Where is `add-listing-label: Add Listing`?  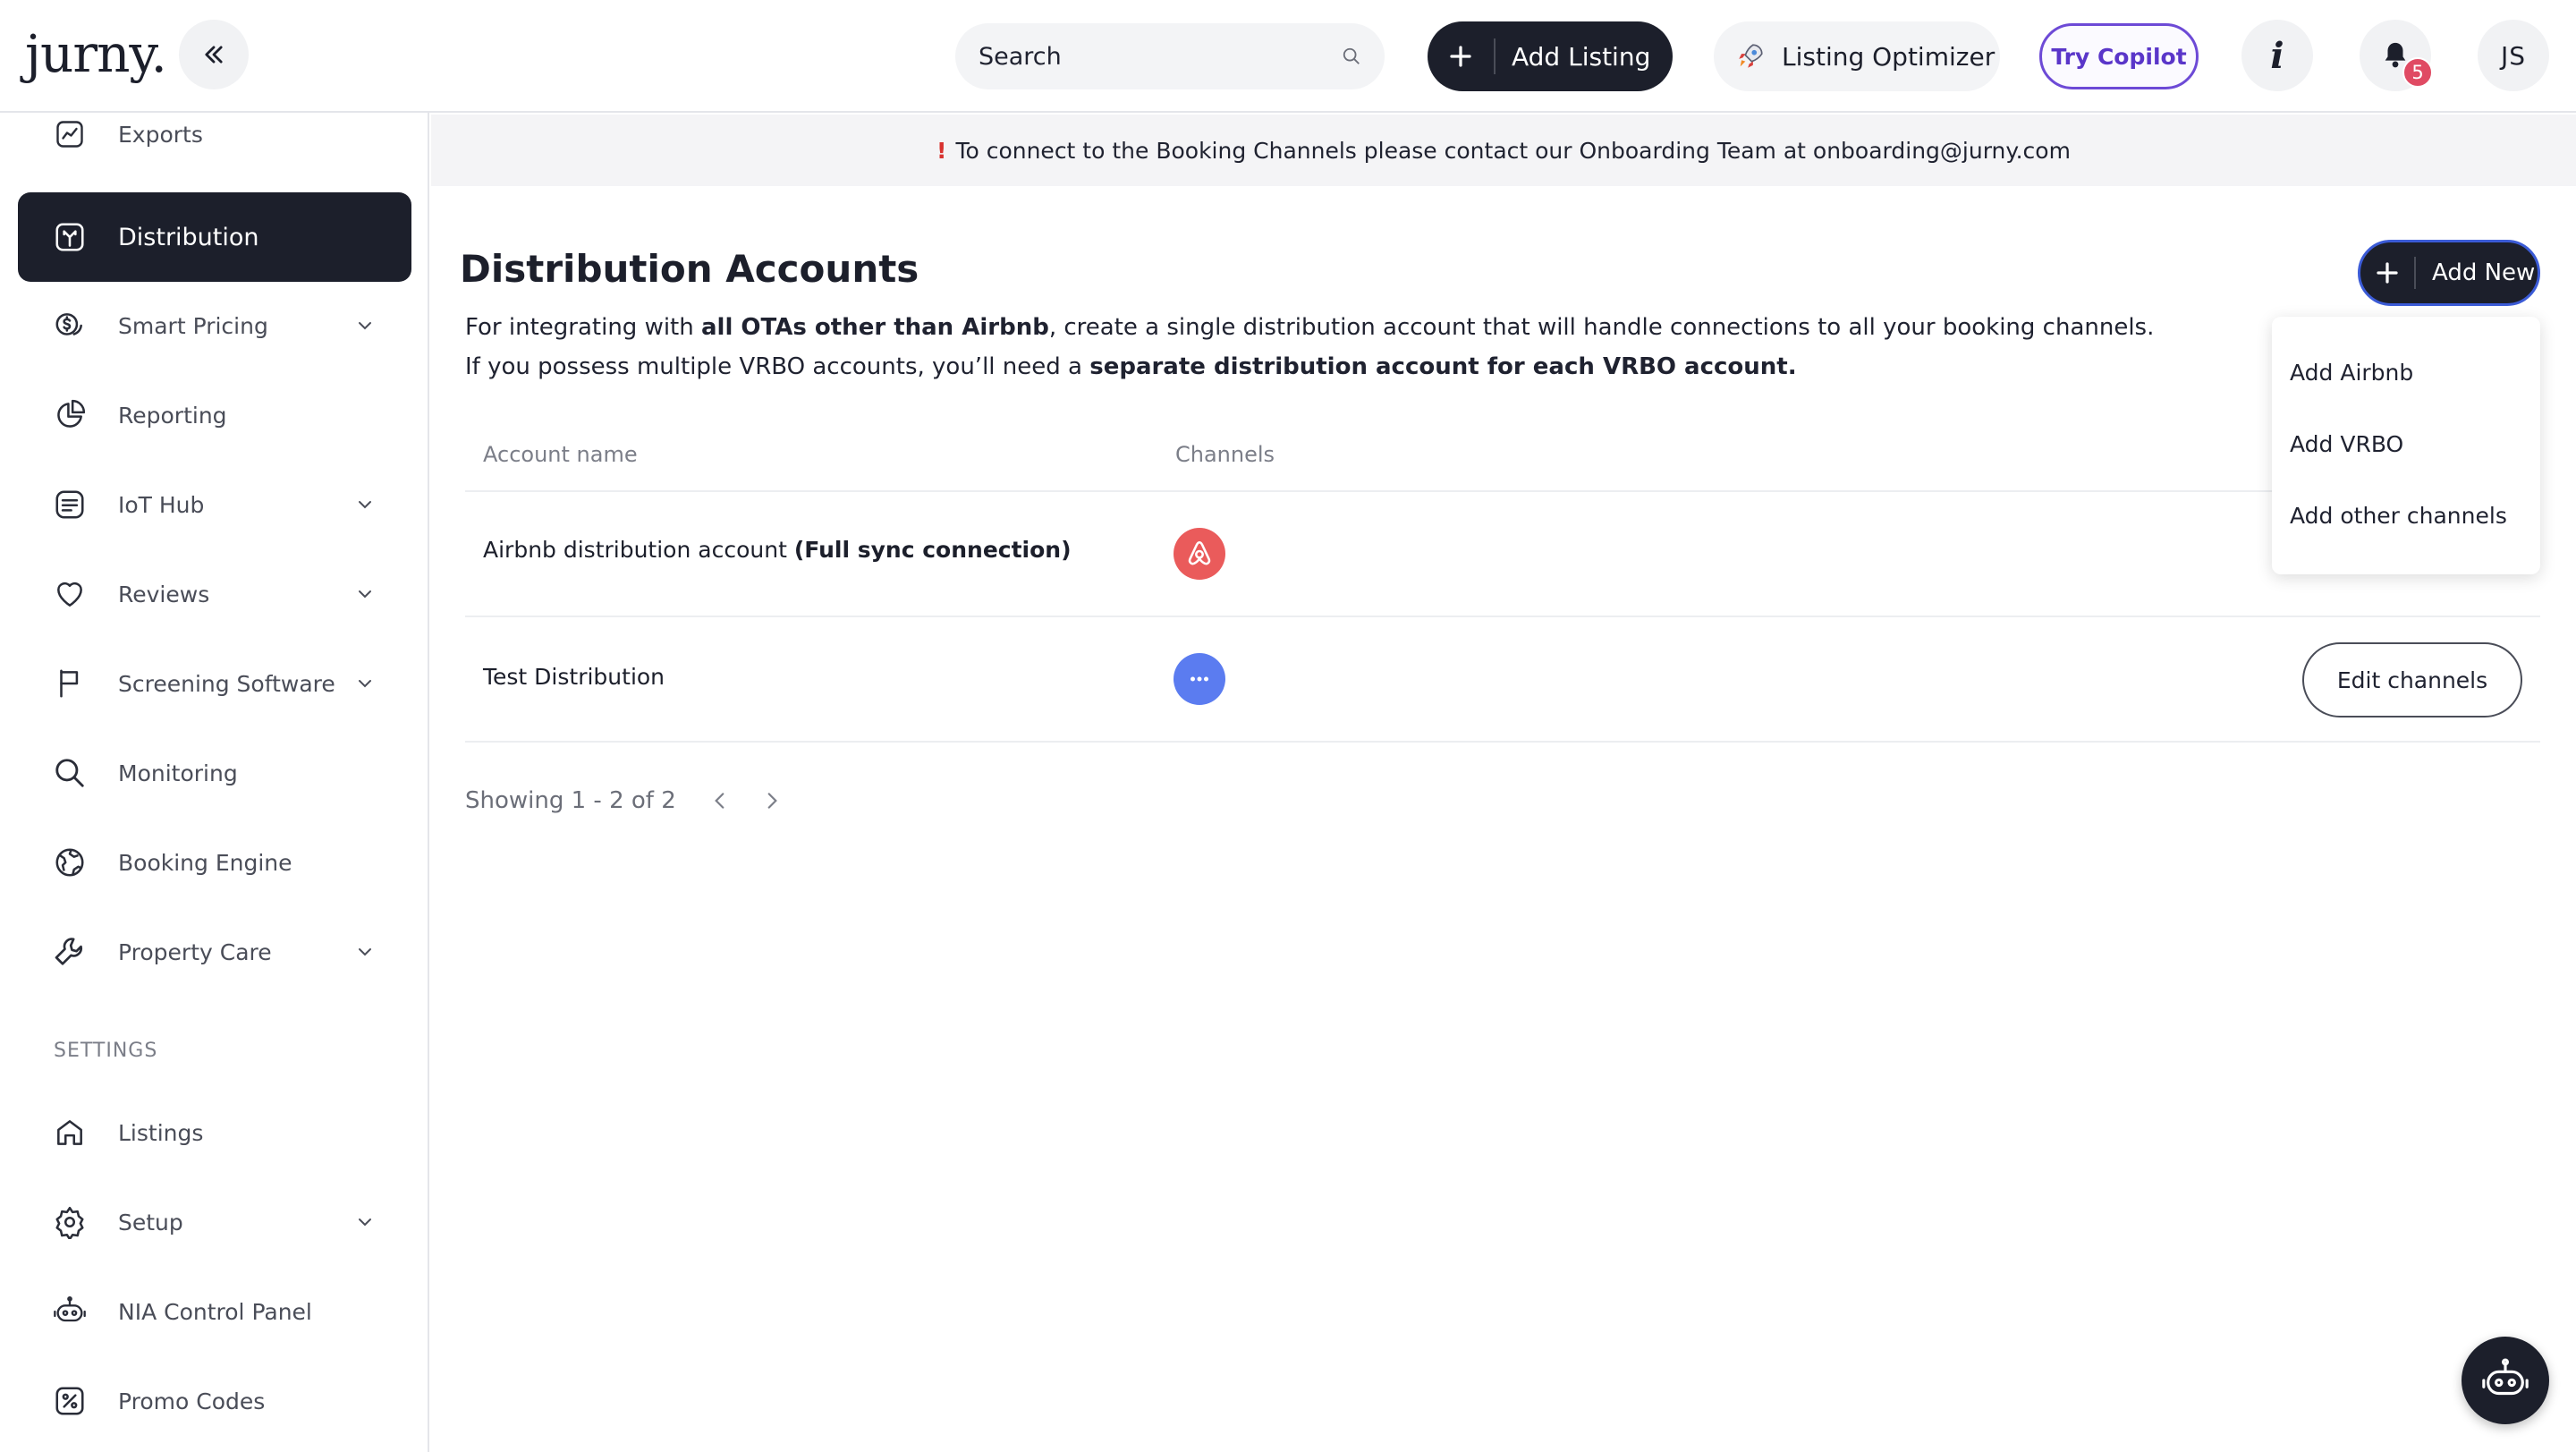
add-listing-label: Add Listing is located at coordinates (1581, 56).